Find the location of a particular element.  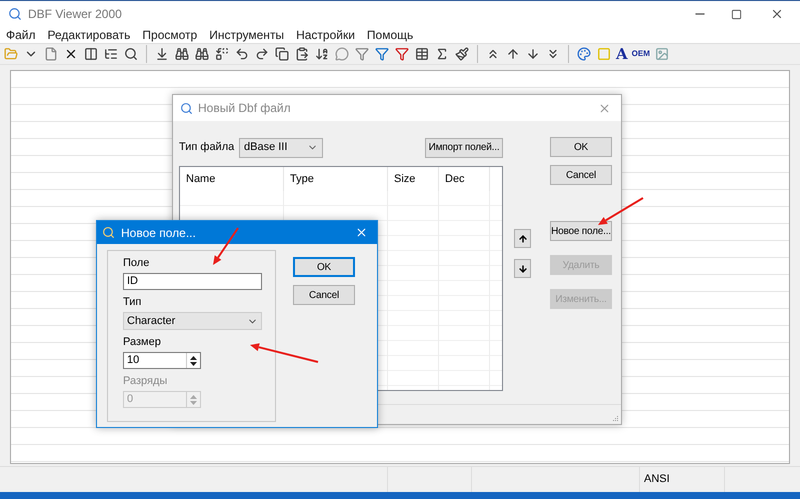

menu-item: Файл is located at coordinates (21, 35).